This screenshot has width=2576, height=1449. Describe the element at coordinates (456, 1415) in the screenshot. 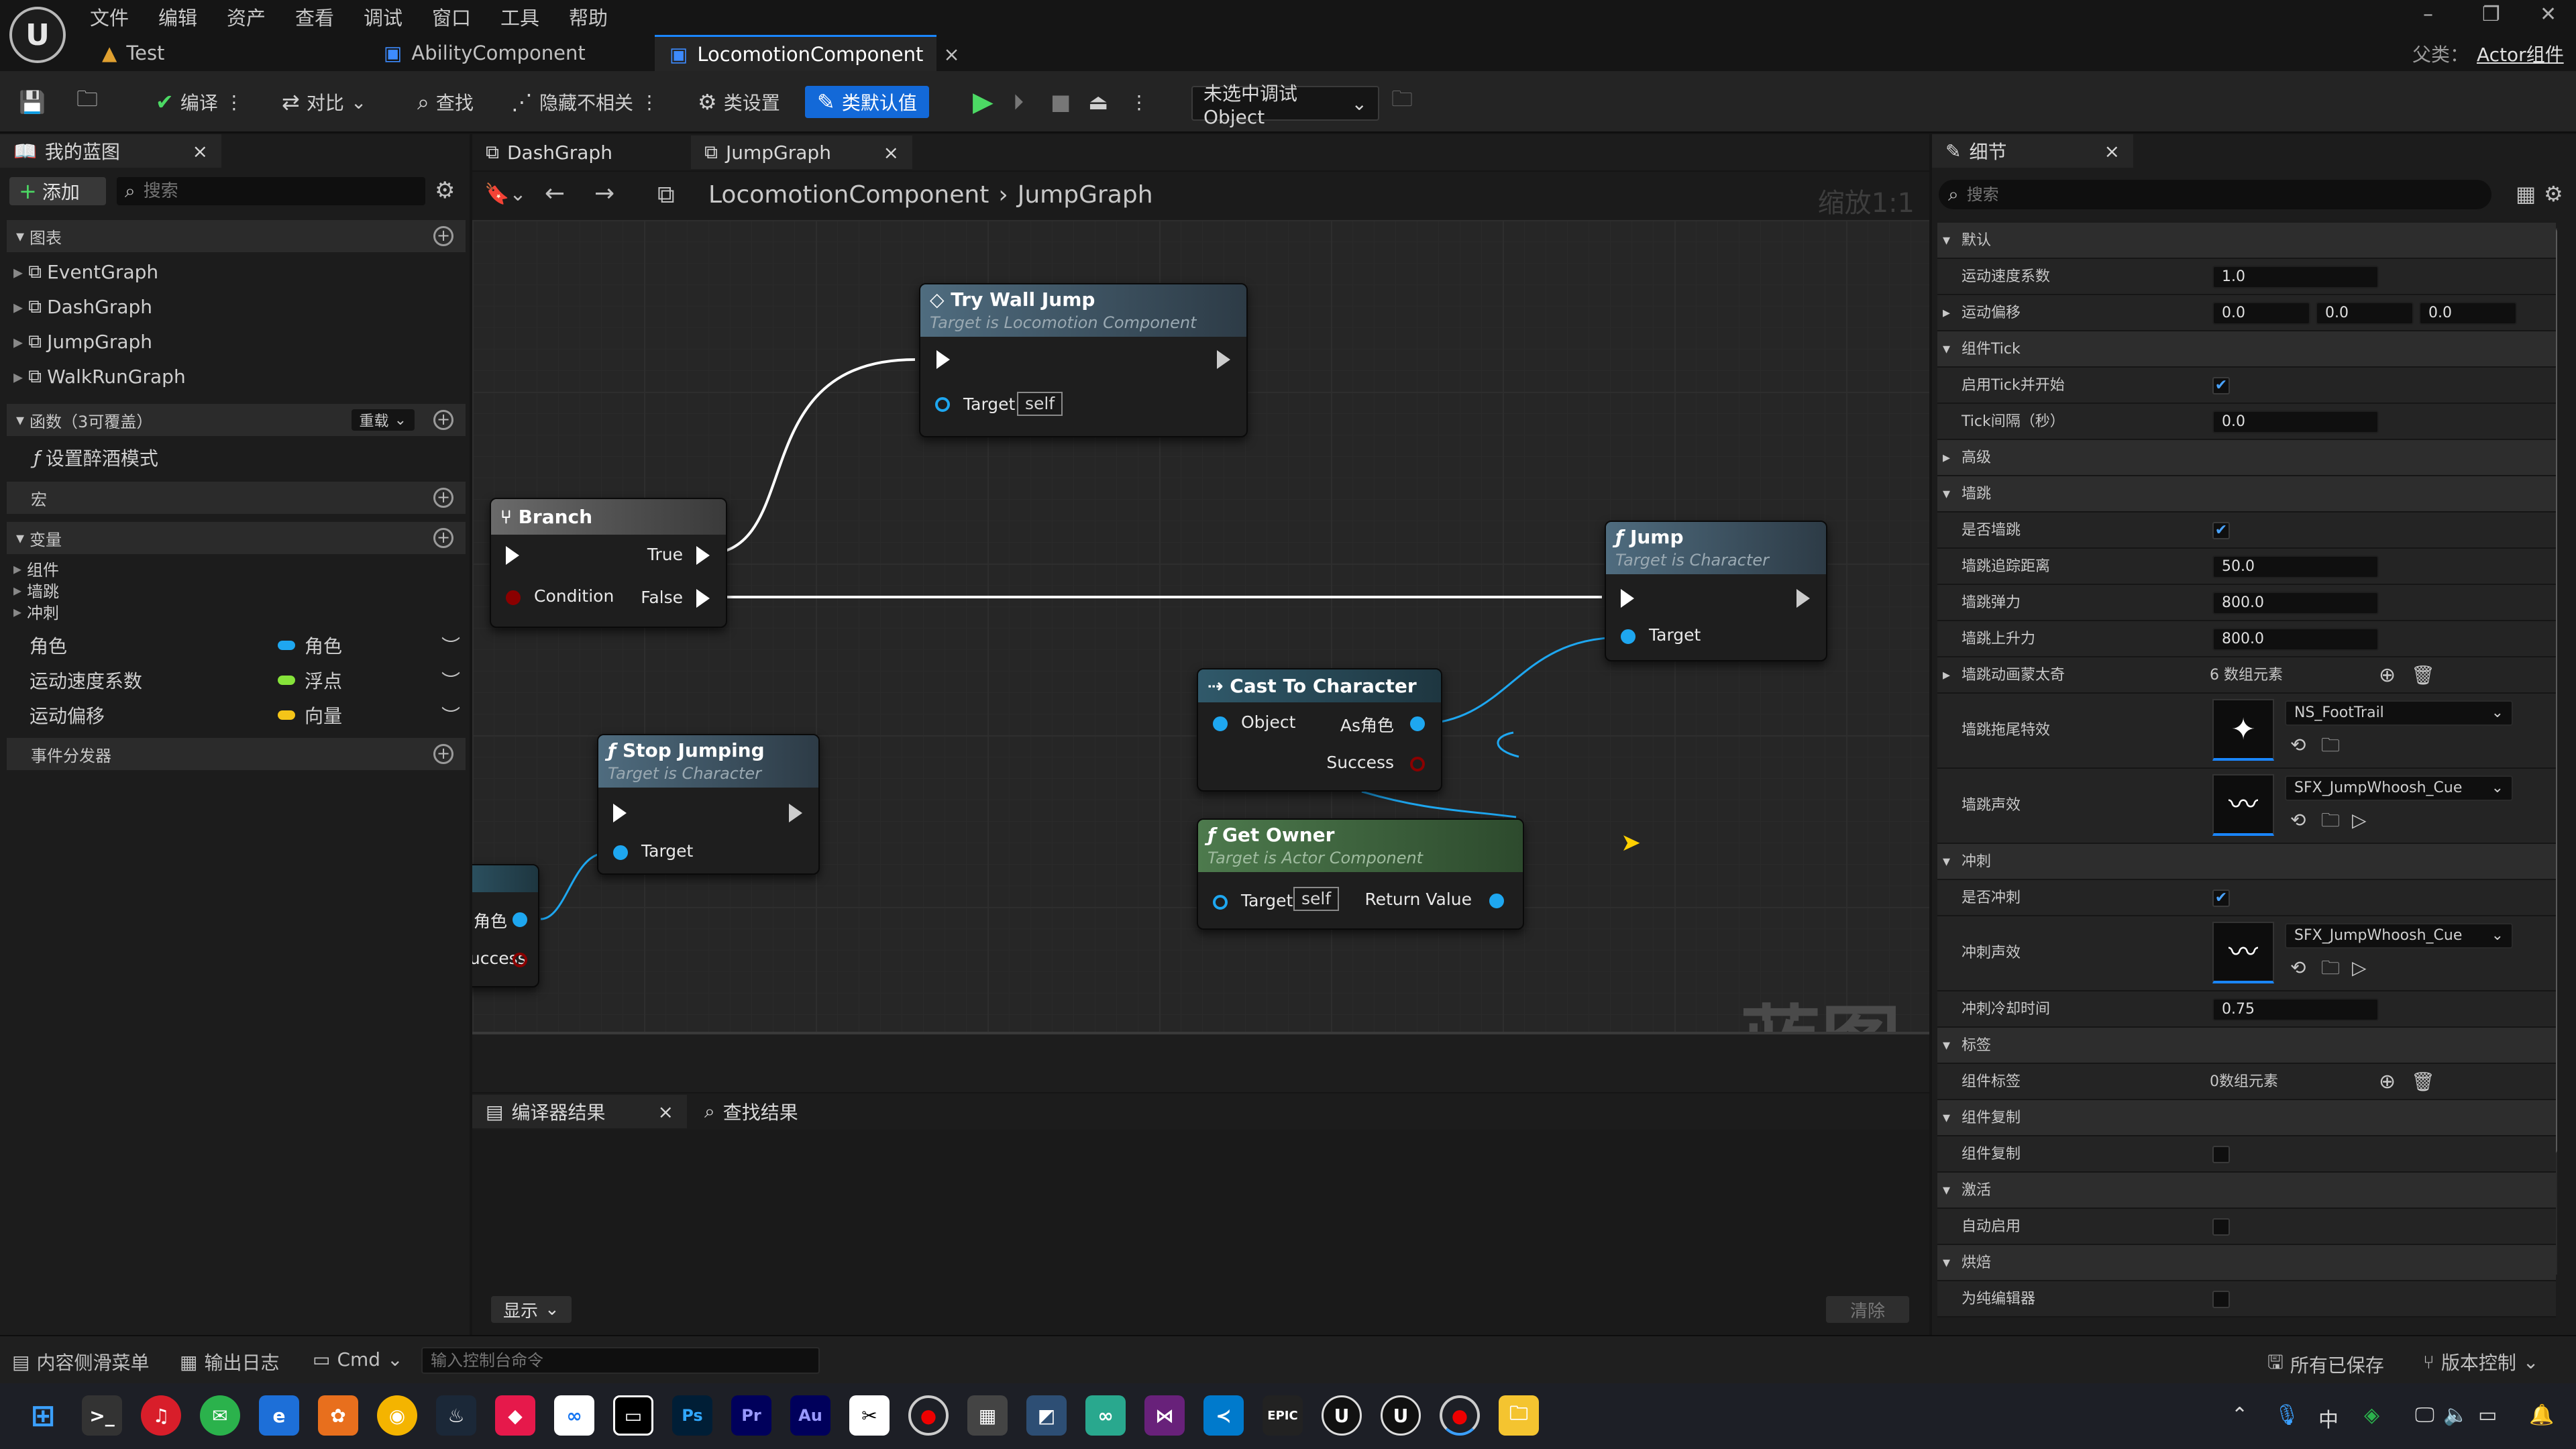

I see `steam-icon: ♨` at that location.